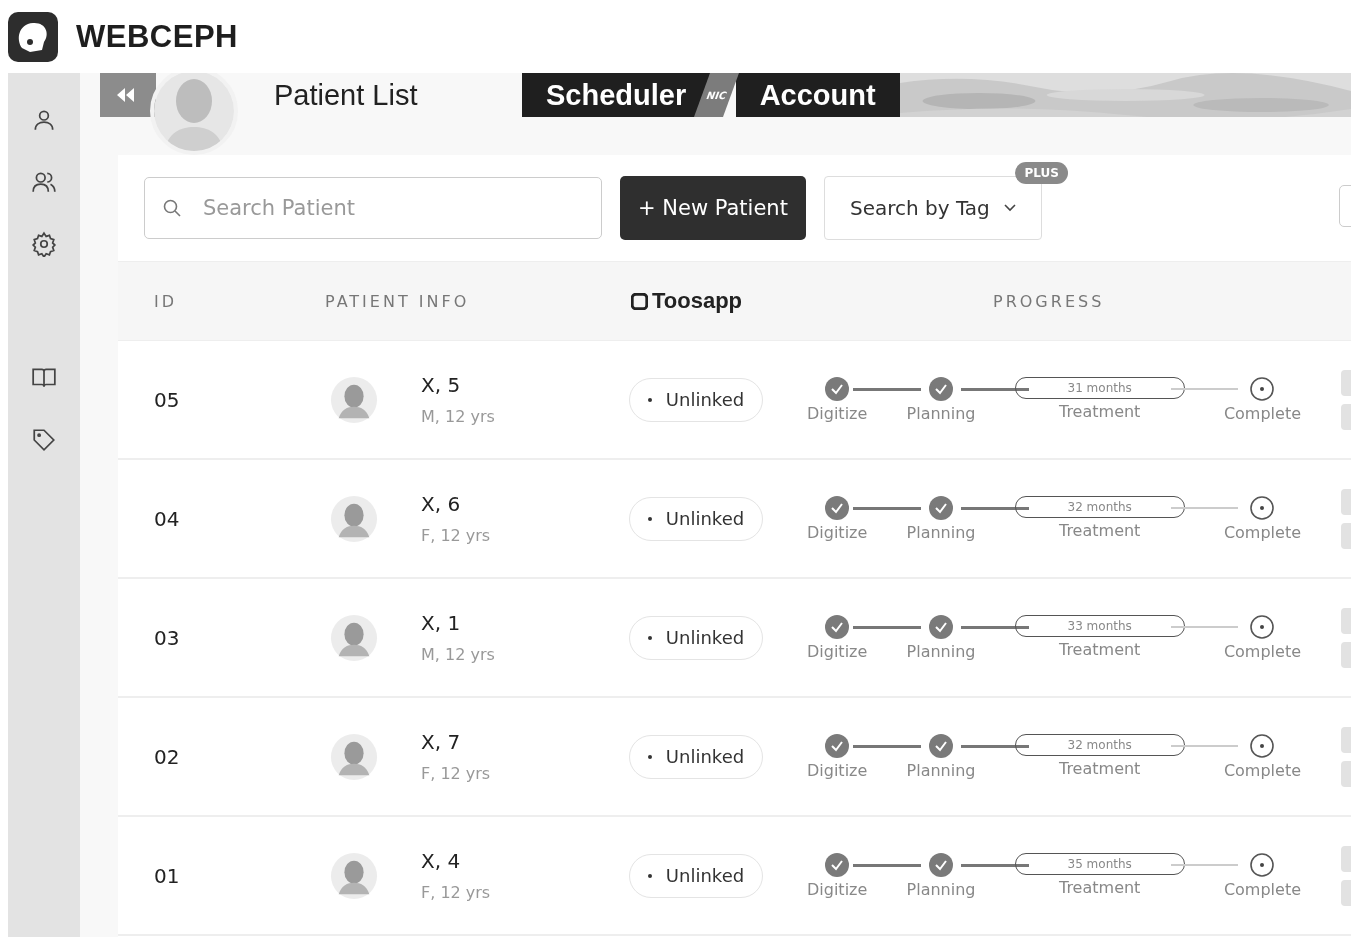  I want to click on search-field: Search Patient, so click(373, 208).